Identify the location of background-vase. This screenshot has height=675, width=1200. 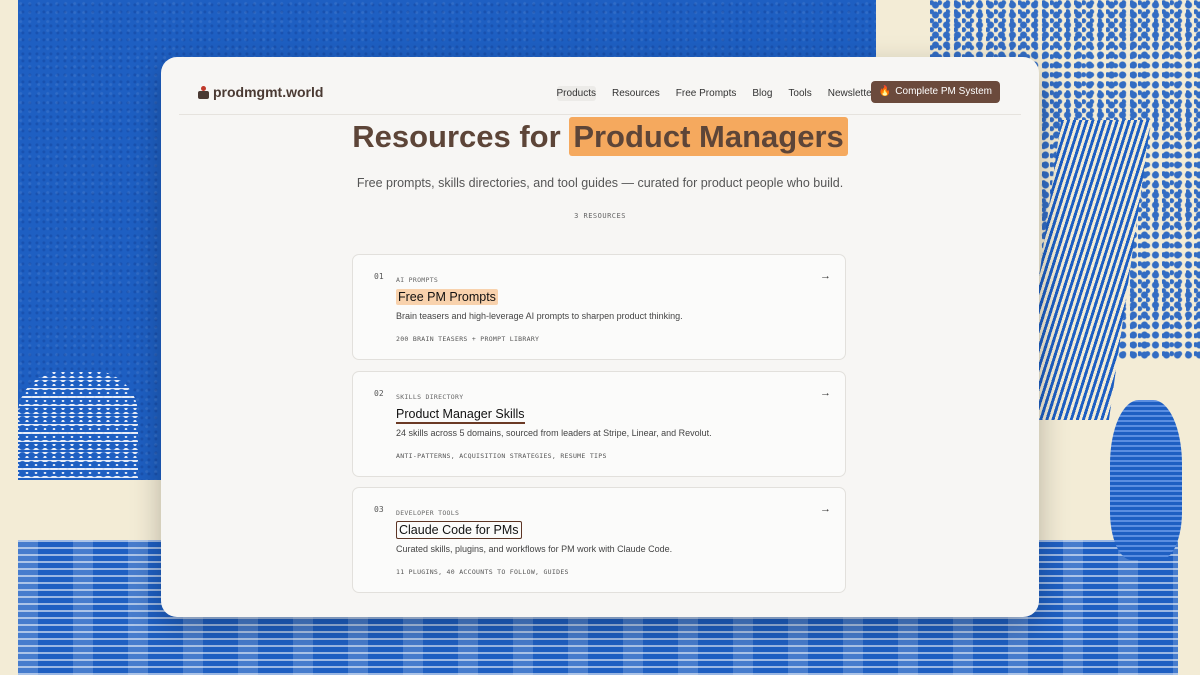
(1146, 480).